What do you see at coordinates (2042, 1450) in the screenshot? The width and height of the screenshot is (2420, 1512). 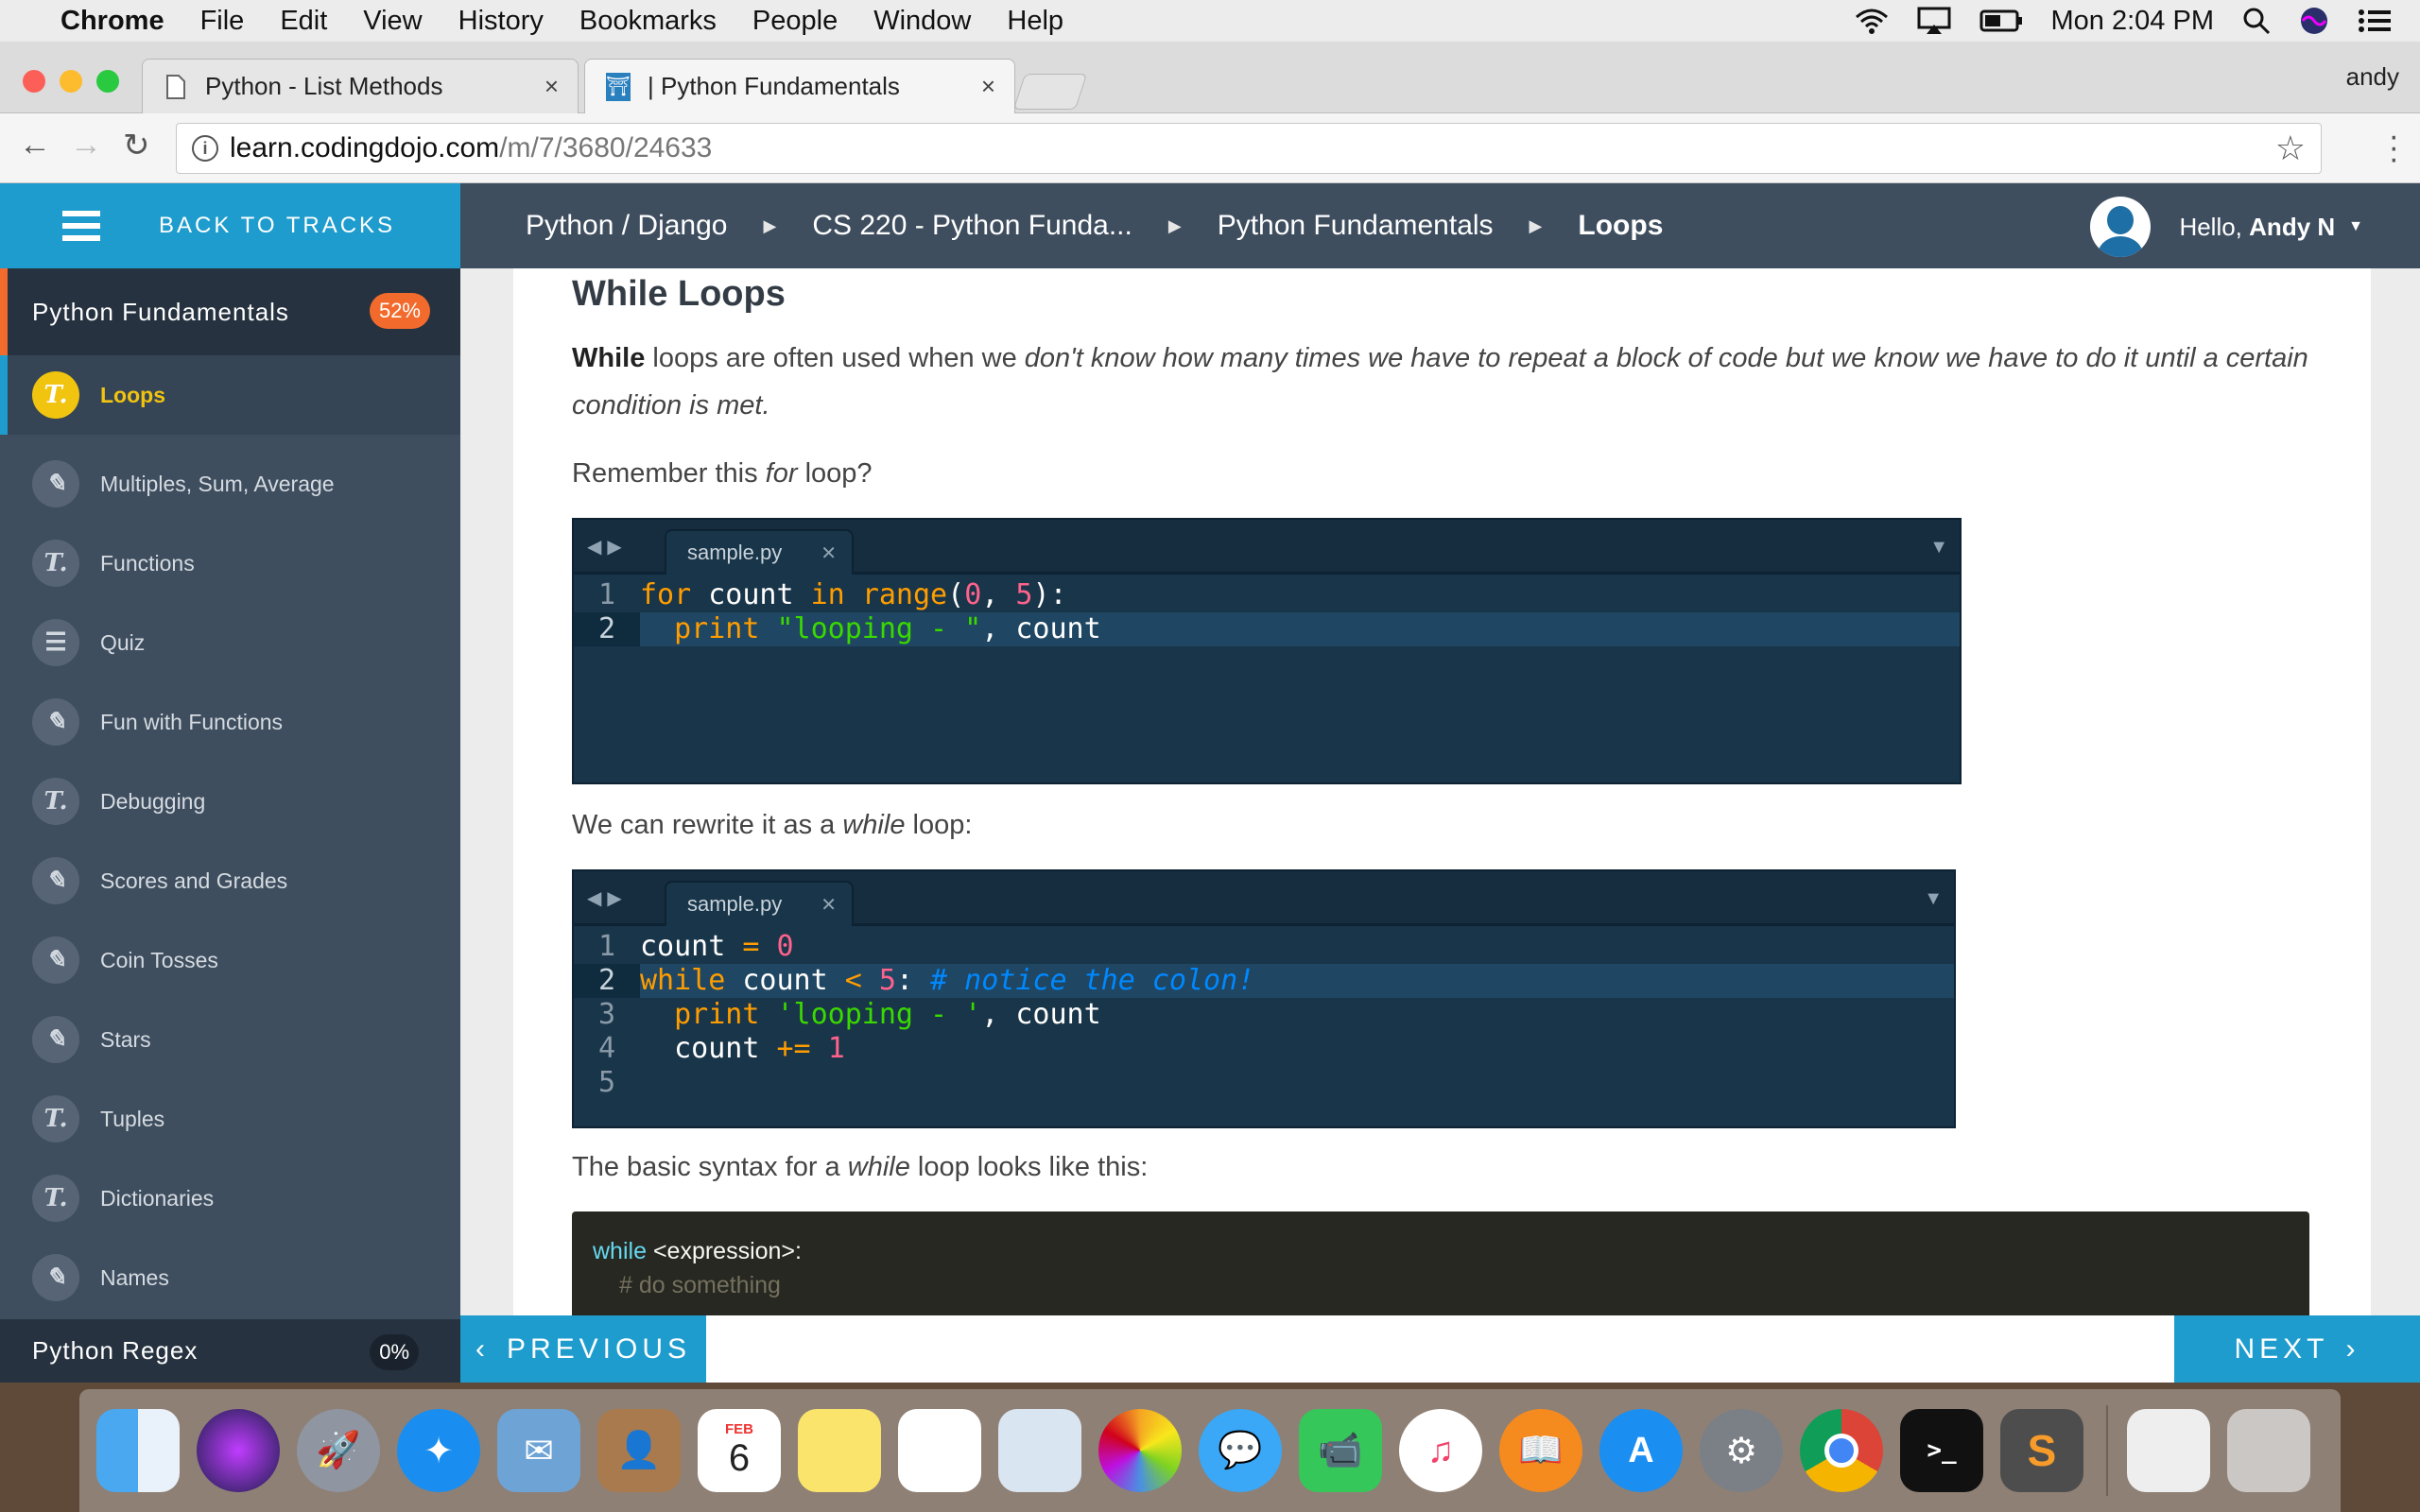 I see `sublime-text-icon: S` at bounding box center [2042, 1450].